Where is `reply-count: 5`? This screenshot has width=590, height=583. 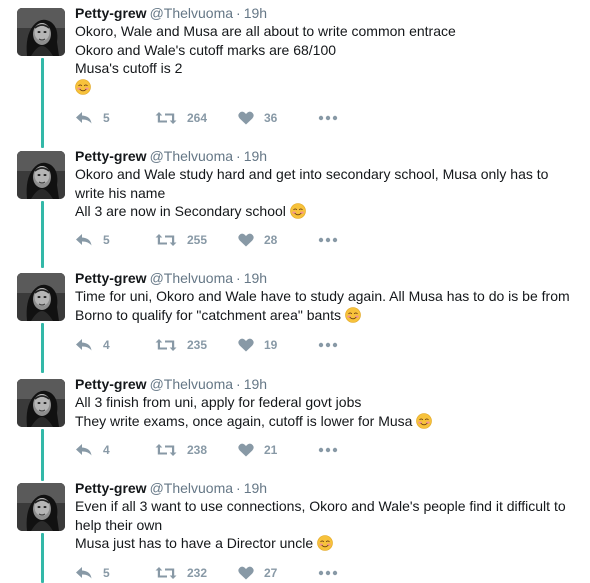
reply-count: 5 is located at coordinates (106, 240).